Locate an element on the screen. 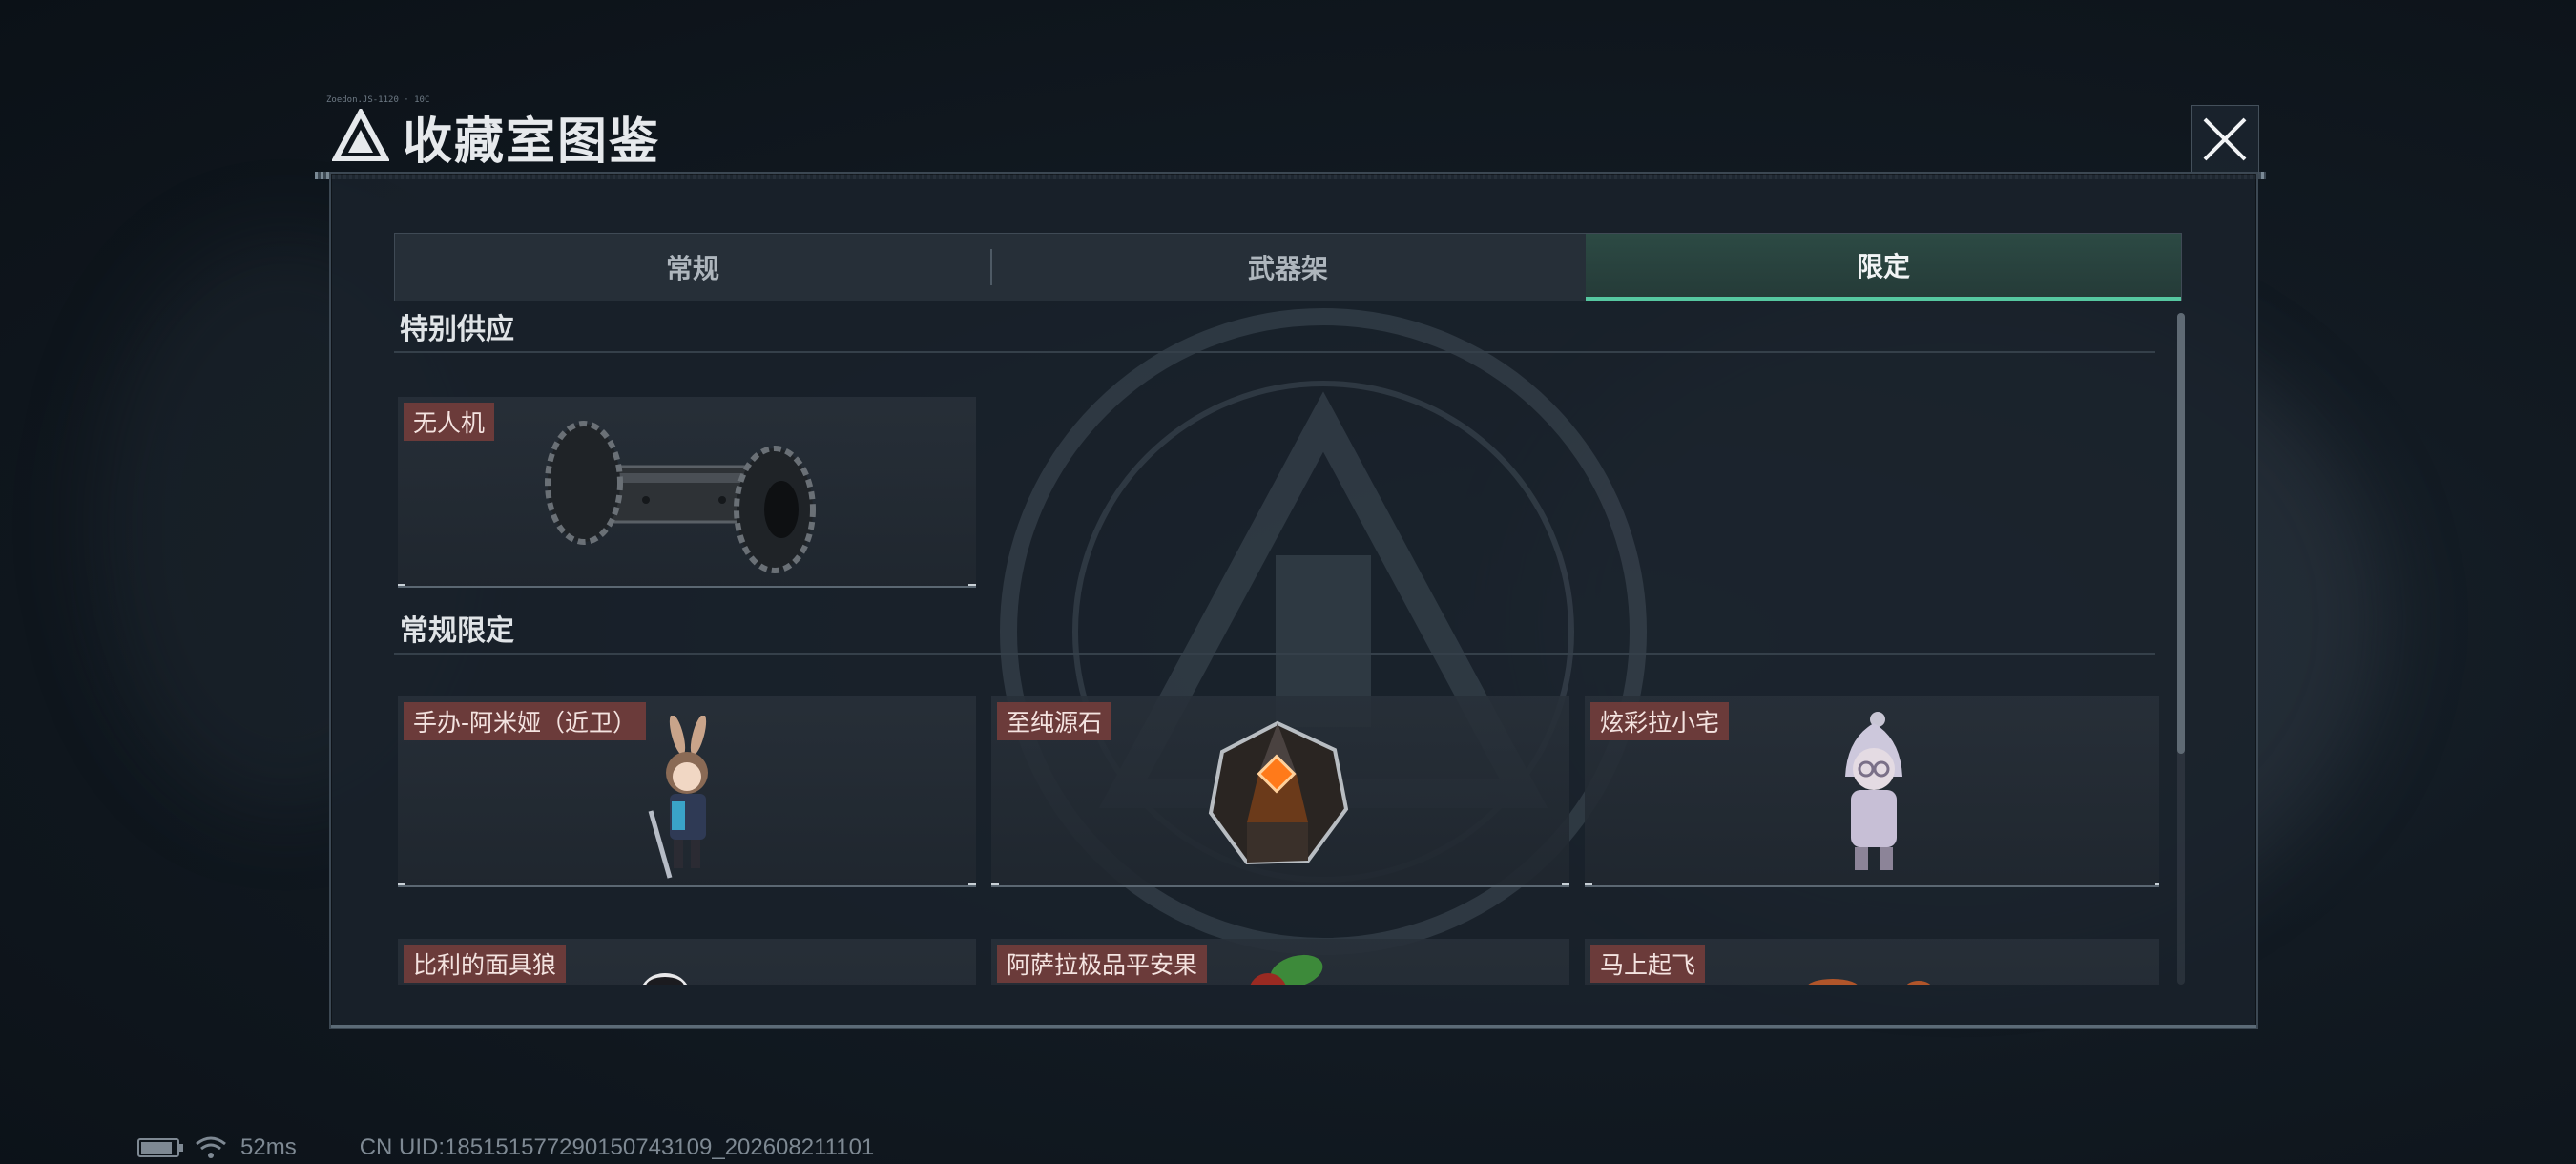  tab-bar: 常规 武器架 限定 is located at coordinates (1288, 267).